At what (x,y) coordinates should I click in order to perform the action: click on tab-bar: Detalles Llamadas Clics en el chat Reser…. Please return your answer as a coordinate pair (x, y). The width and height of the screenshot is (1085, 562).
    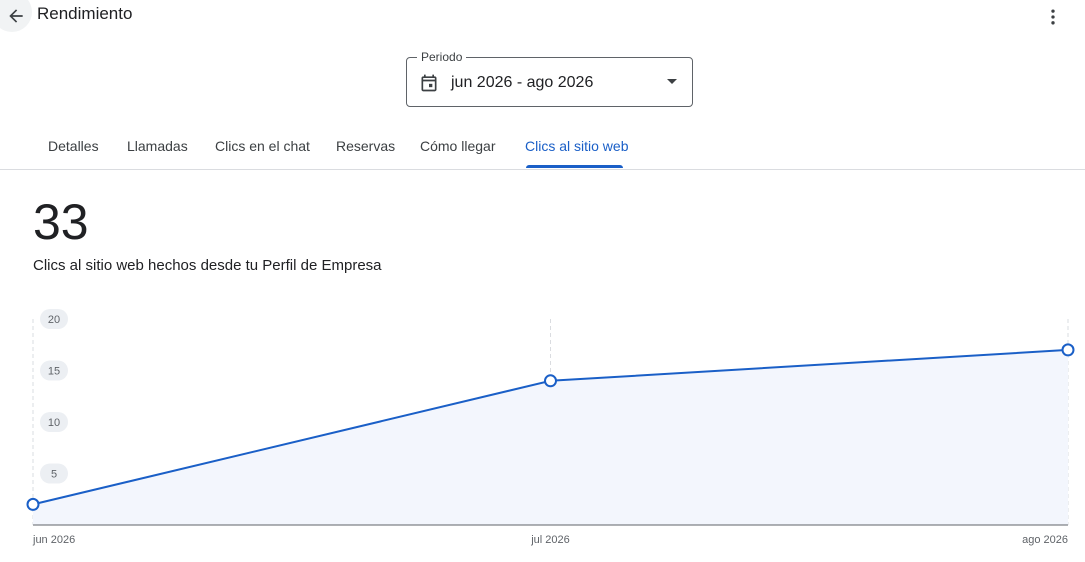
    Looking at the image, I should click on (542, 149).